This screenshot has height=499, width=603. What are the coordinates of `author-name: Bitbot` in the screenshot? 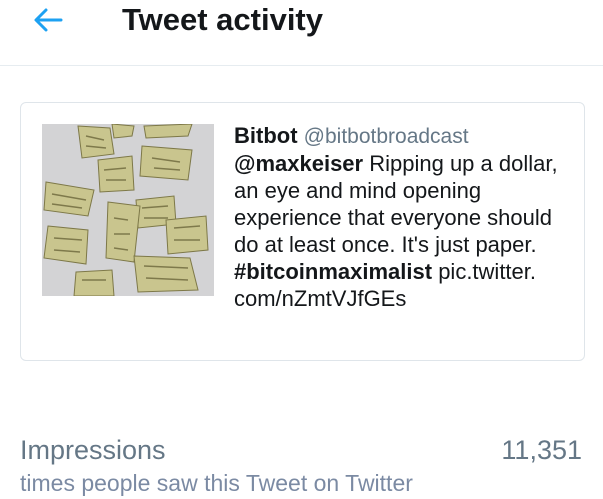 It's located at (266, 135).